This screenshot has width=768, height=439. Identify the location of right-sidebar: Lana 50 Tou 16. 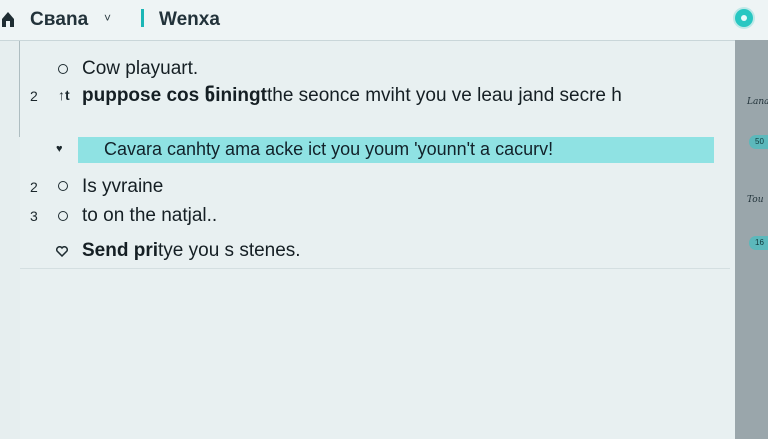
(751, 239).